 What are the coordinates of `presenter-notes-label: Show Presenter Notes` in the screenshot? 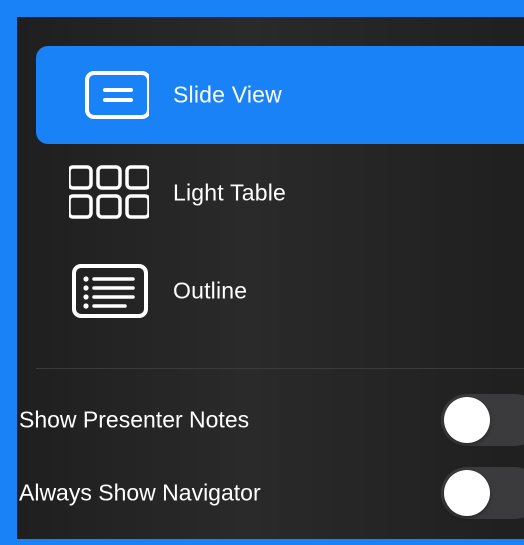 It's located at (134, 419).